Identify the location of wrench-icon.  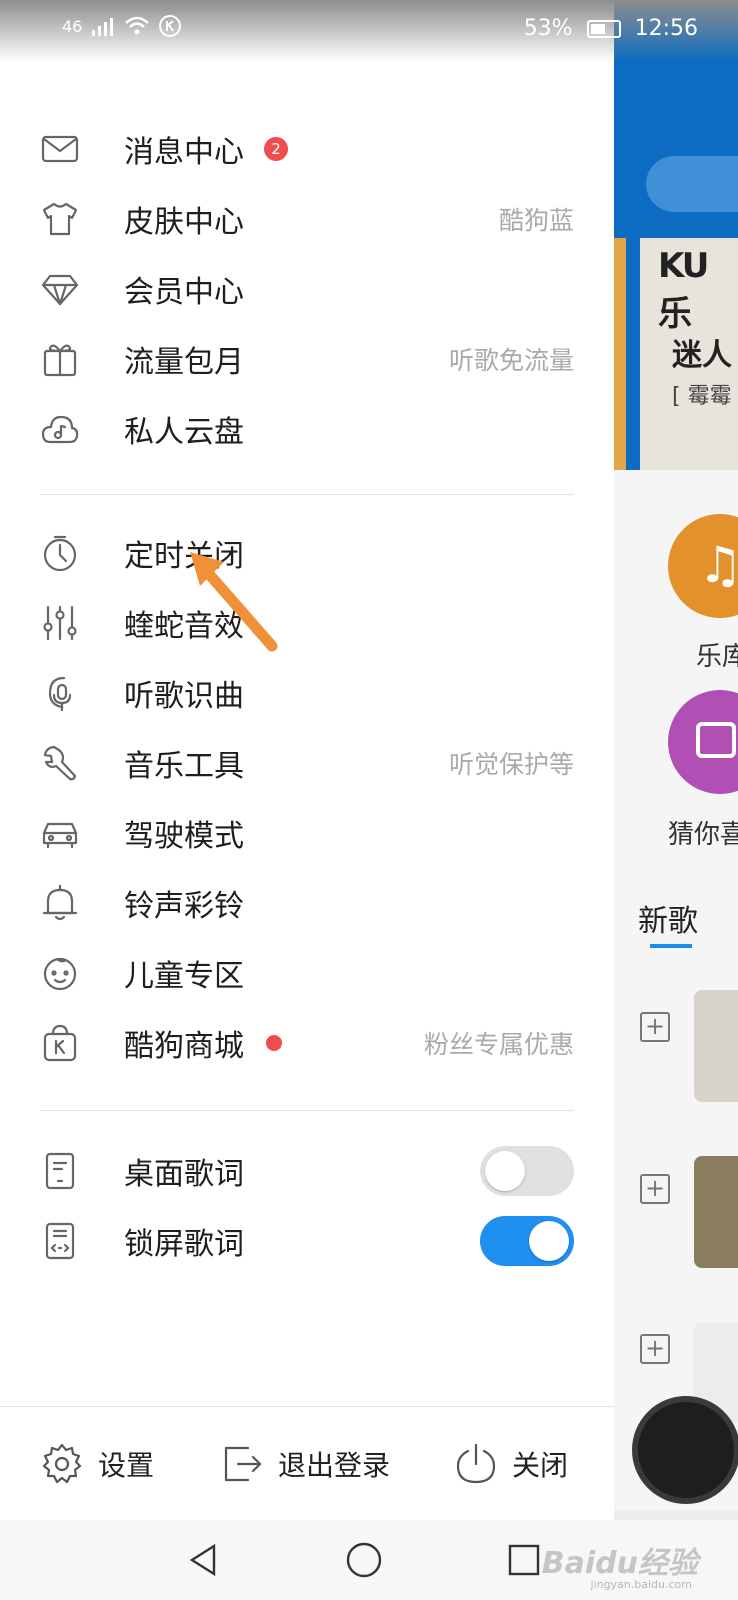
(60, 763).